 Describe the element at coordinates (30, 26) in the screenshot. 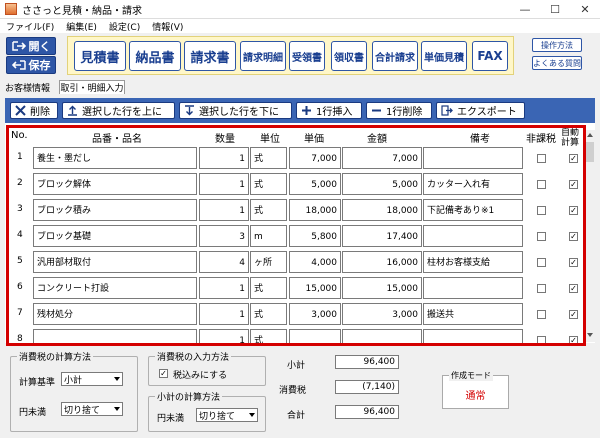

I see `menu-file: ファイル(F)` at that location.